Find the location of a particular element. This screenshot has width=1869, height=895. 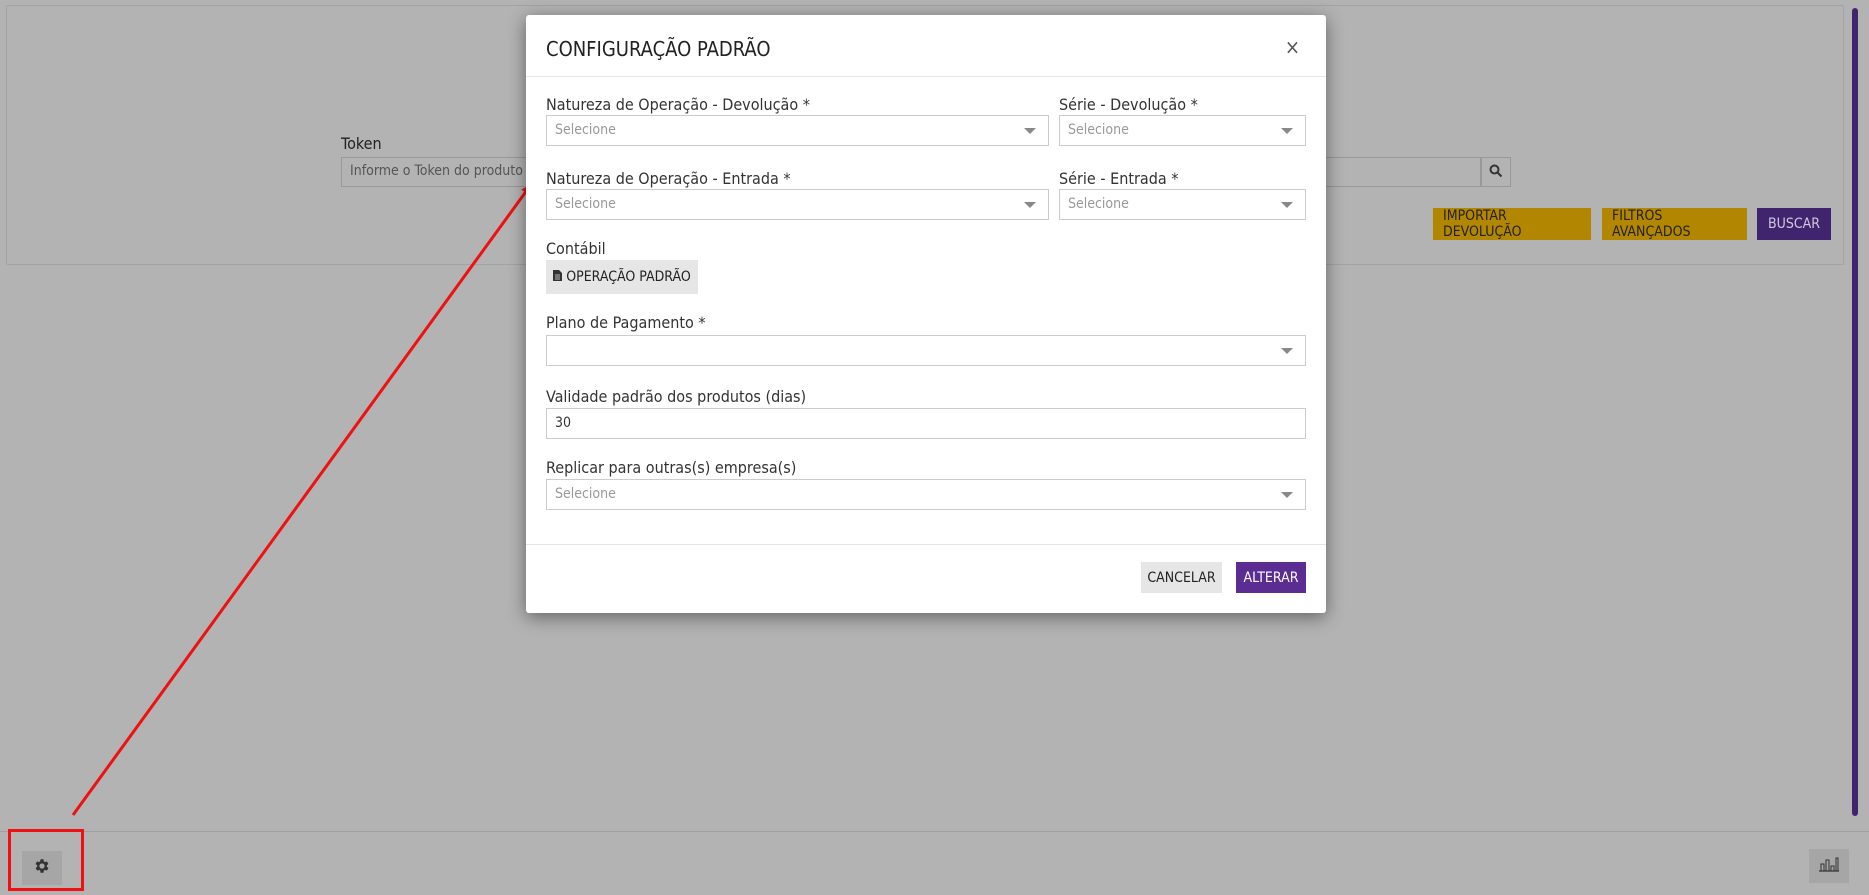

natureza-devolucao-label: Natureza de Operação - Devolução * is located at coordinates (678, 104).